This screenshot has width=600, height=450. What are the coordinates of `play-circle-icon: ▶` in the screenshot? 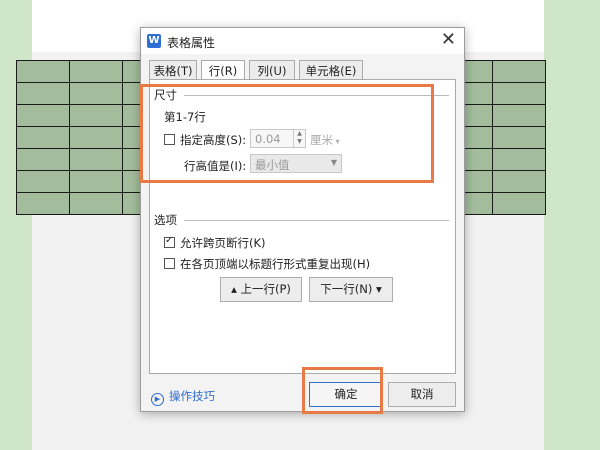 It's located at (157, 399).